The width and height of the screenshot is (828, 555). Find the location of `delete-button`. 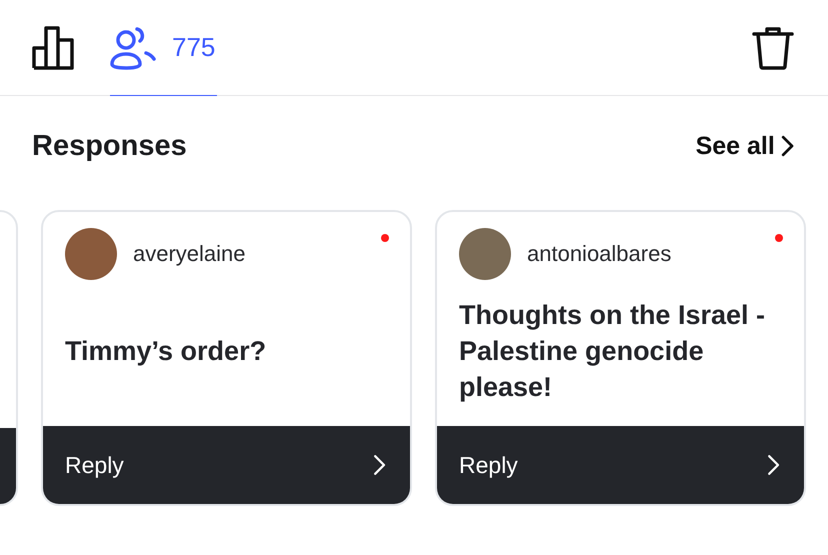

delete-button is located at coordinates (773, 48).